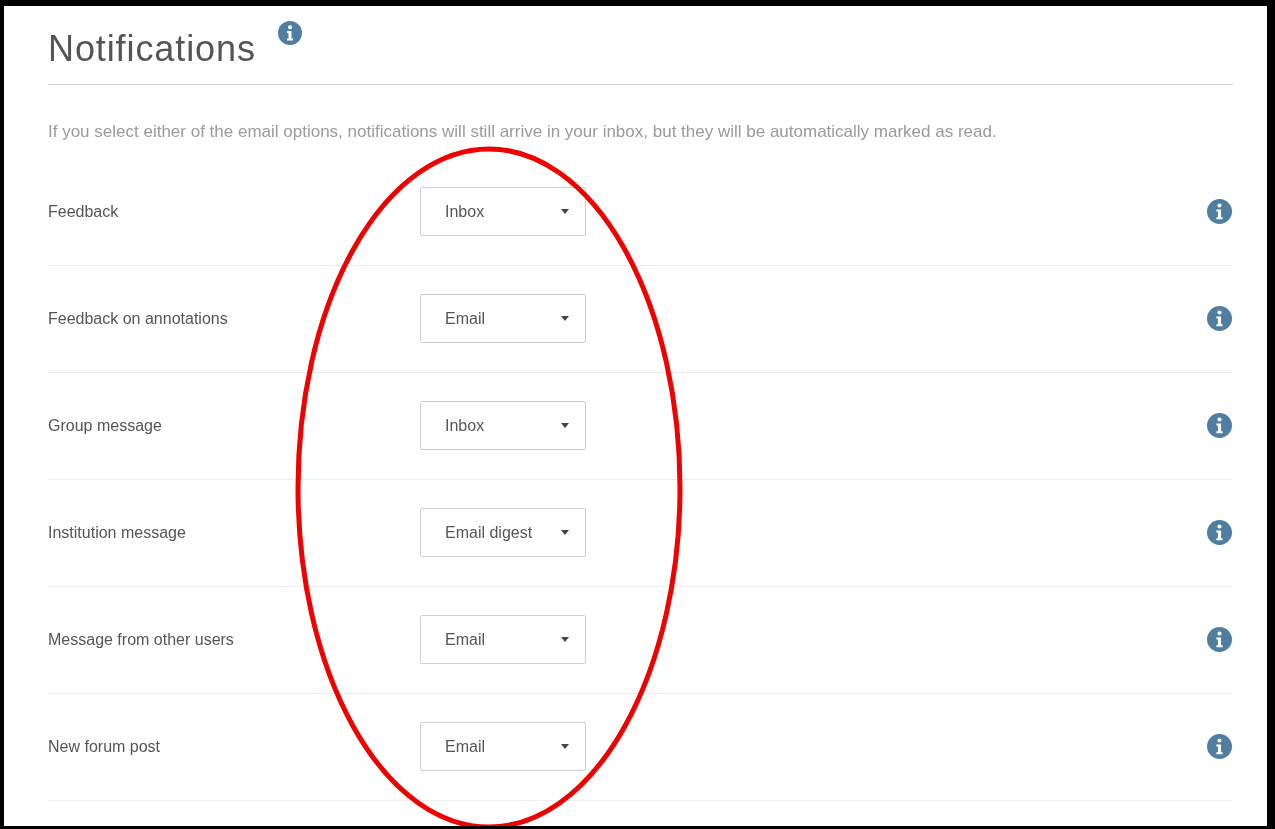 This screenshot has width=1275, height=829. I want to click on setting-label: Feedback, so click(84, 211).